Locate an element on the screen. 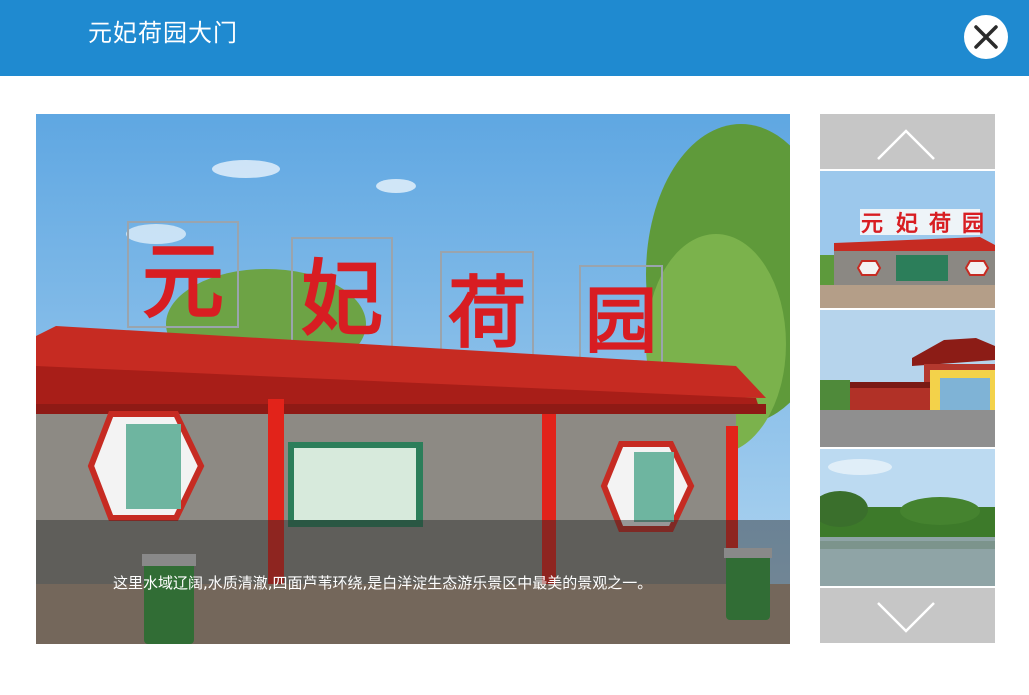 Image resolution: width=1029 pixels, height=695 pixels. scroll-up-button is located at coordinates (907, 141).